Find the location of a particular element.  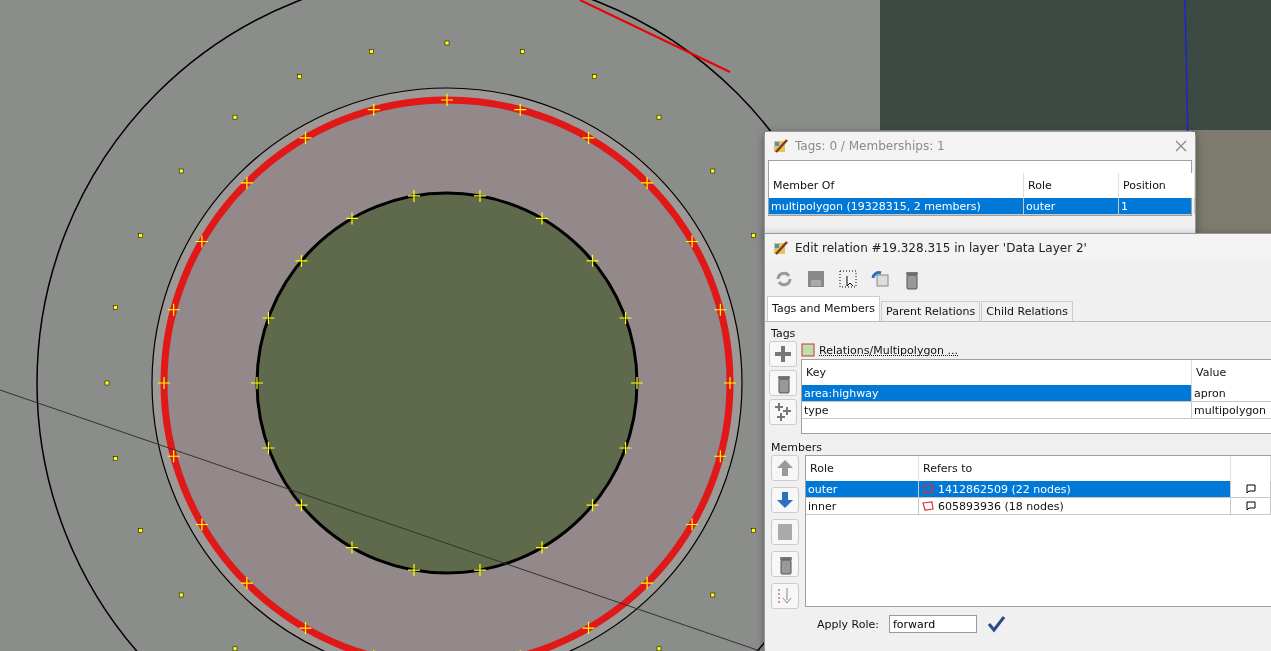

tab: Parent Relations is located at coordinates (931, 311).